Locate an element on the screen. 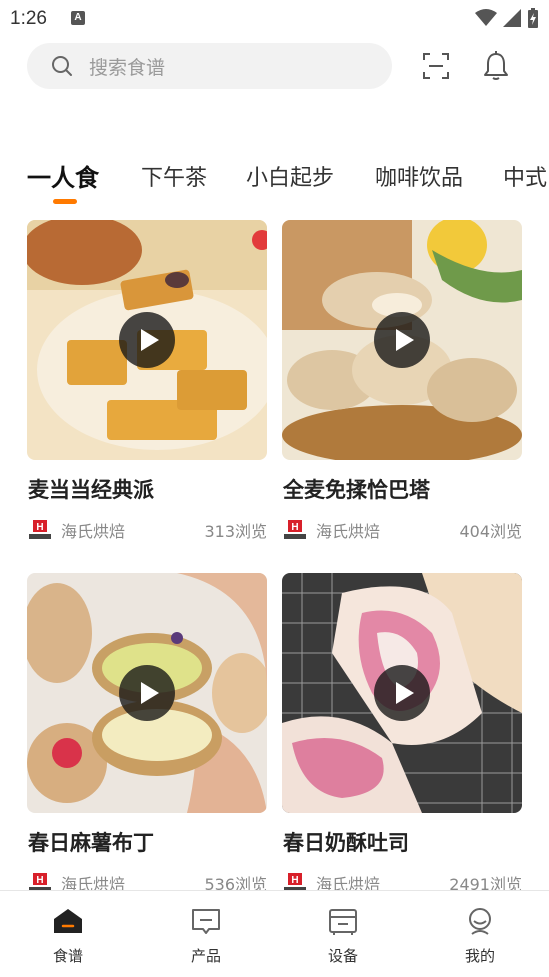 This screenshot has width=549, height=977. active-tab-indicator is located at coordinates (65, 201).